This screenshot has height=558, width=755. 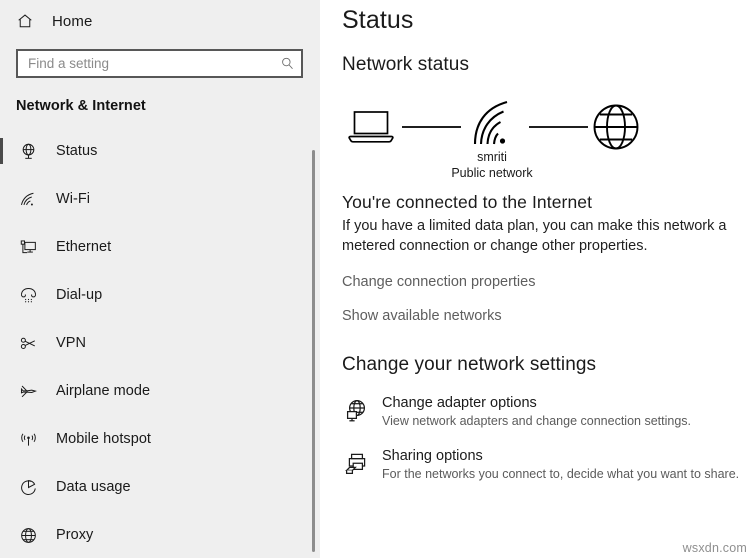 I want to click on network-type: Public network, so click(x=492, y=173).